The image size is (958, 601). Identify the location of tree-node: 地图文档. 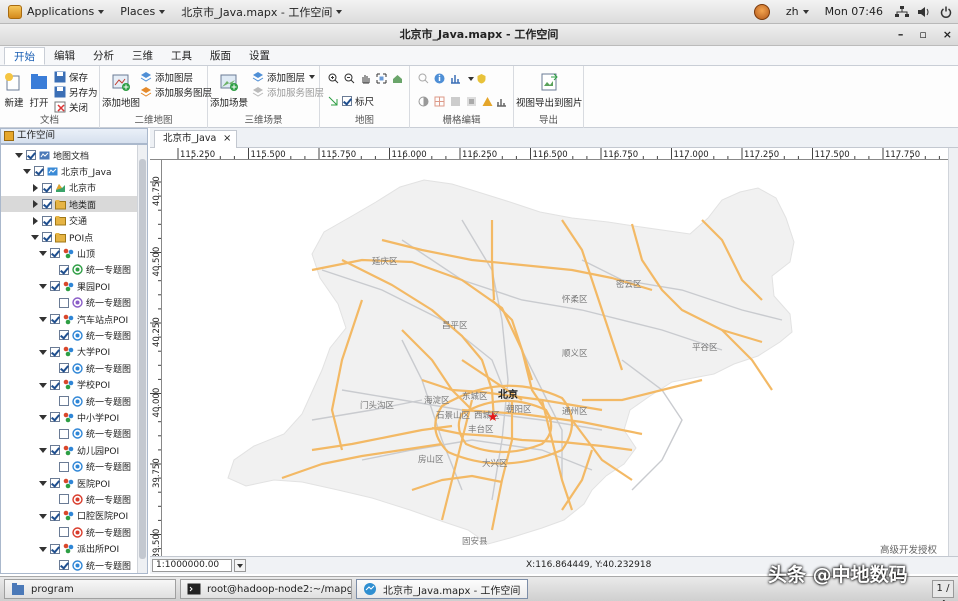
(74, 155).